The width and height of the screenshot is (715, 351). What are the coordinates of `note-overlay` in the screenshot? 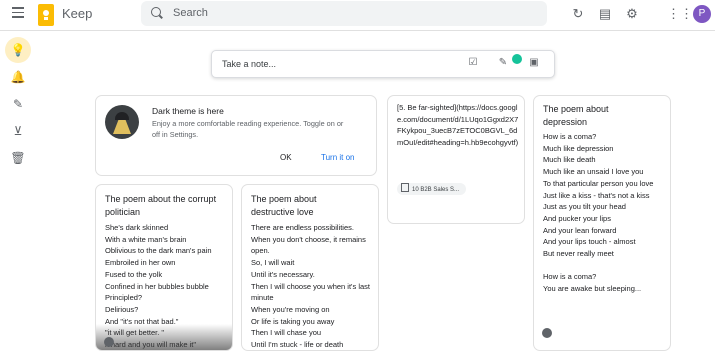 It's located at (164, 337).